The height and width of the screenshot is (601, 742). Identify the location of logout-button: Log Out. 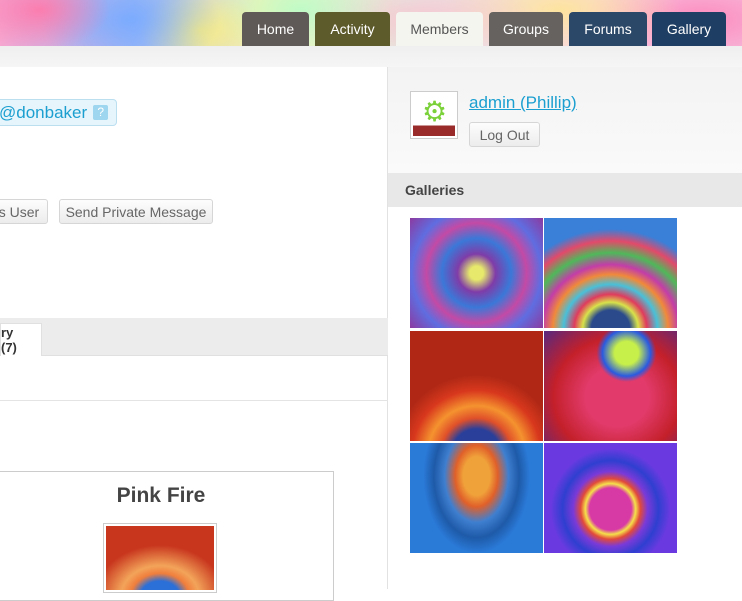
(504, 134).